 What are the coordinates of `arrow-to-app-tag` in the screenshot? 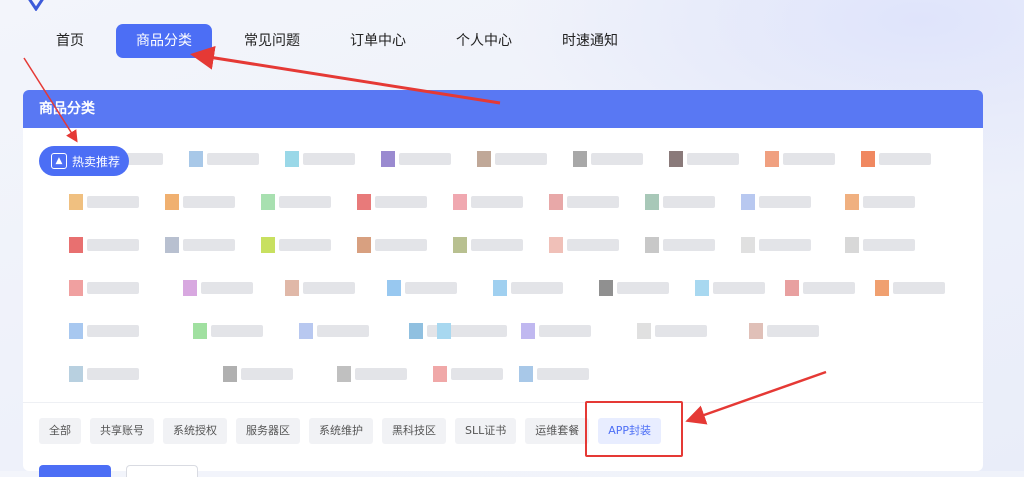 It's located at (756, 397).